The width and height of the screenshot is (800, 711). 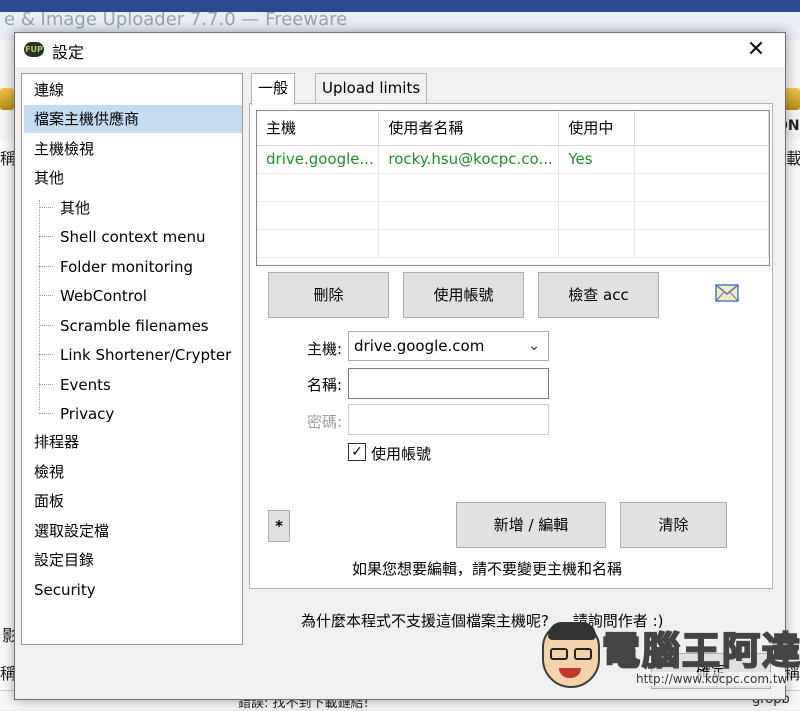 What do you see at coordinates (571, 655) in the screenshot?
I see `mascot-face-icon` at bounding box center [571, 655].